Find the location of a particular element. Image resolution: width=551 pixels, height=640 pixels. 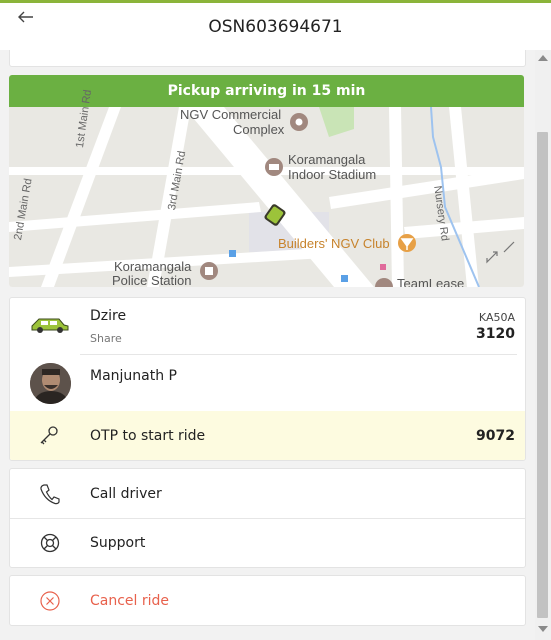

map-label-police-2: Police Station is located at coordinates (152, 280).